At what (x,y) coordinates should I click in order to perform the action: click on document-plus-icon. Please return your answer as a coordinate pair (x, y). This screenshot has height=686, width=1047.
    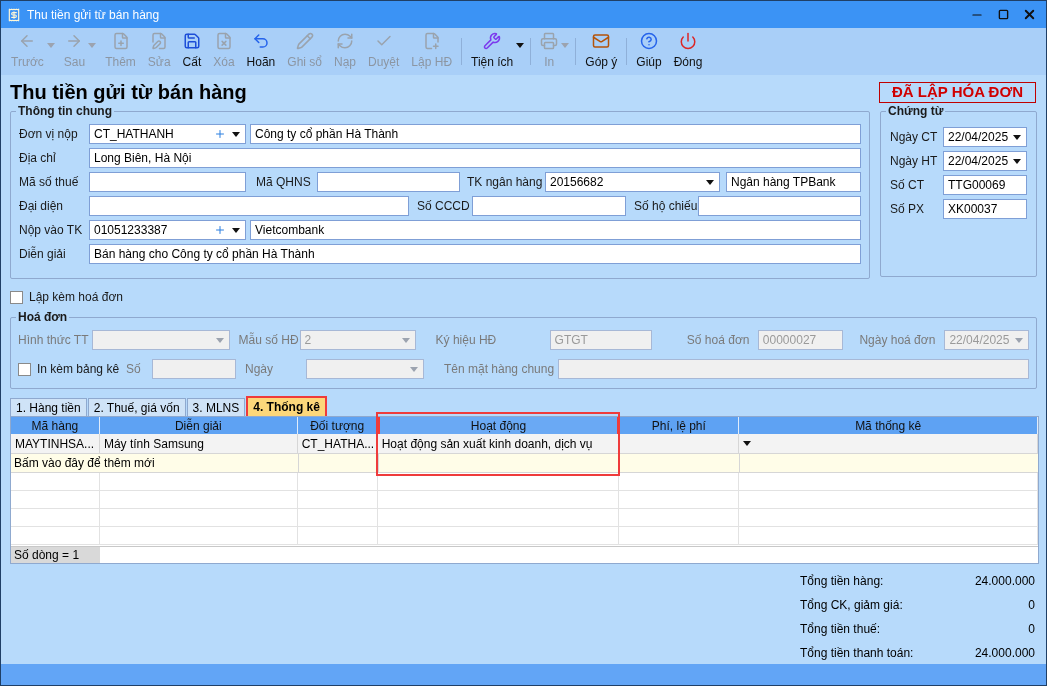
    Looking at the image, I should click on (120, 41).